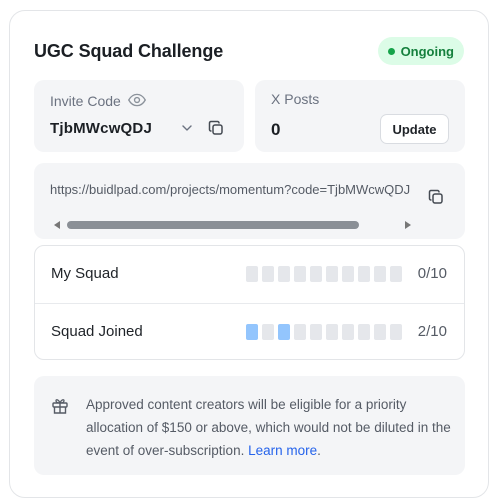  What do you see at coordinates (187, 128) in the screenshot?
I see `chevron-down-icon` at bounding box center [187, 128].